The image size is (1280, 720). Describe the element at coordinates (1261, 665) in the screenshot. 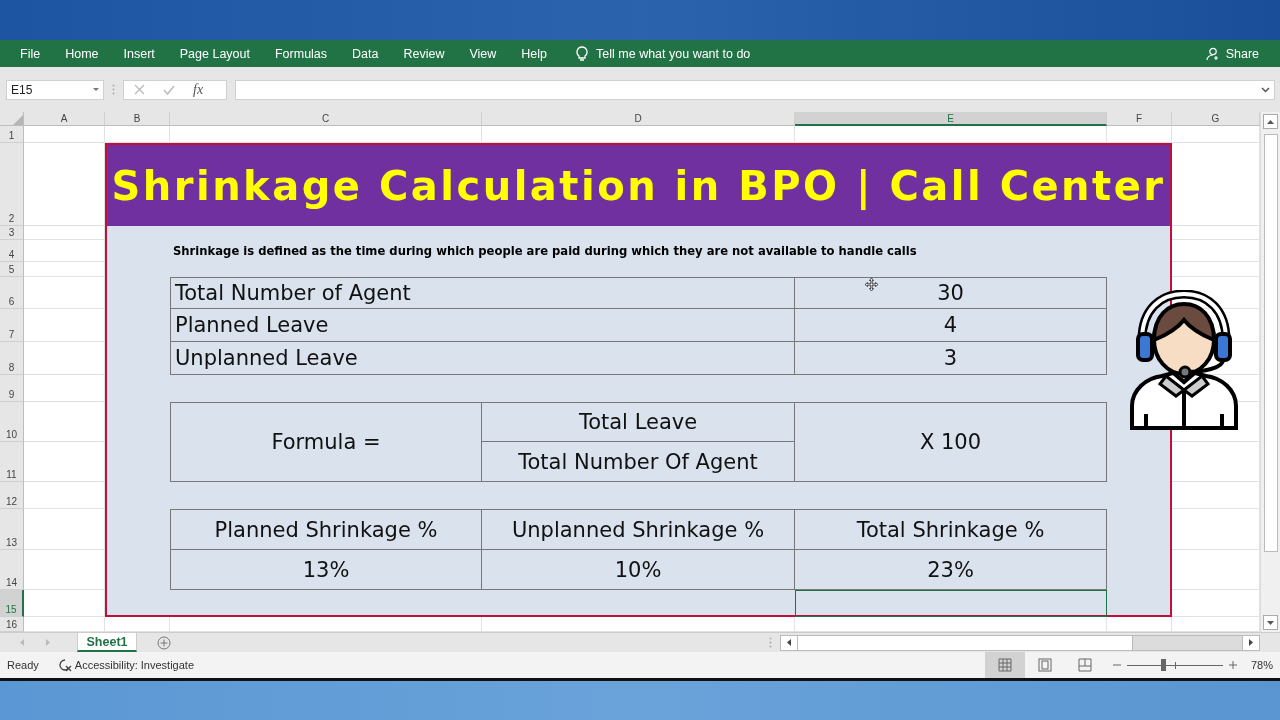

I see `zoom-percent: 78%` at that location.